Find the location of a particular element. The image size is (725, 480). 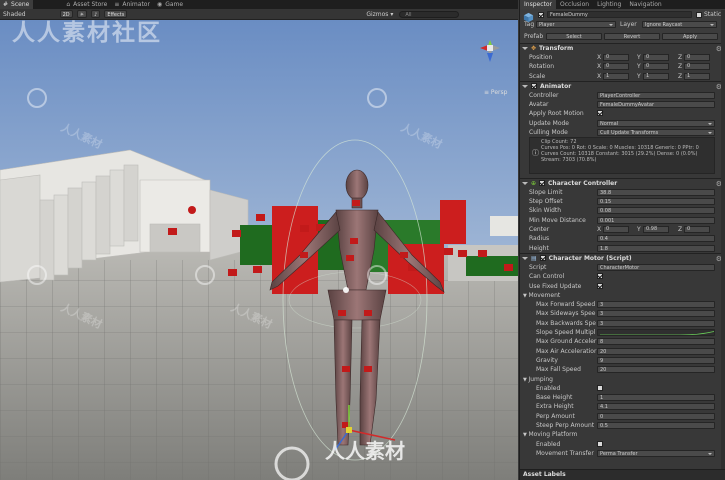

scene-search-input: All is located at coordinates (429, 14).